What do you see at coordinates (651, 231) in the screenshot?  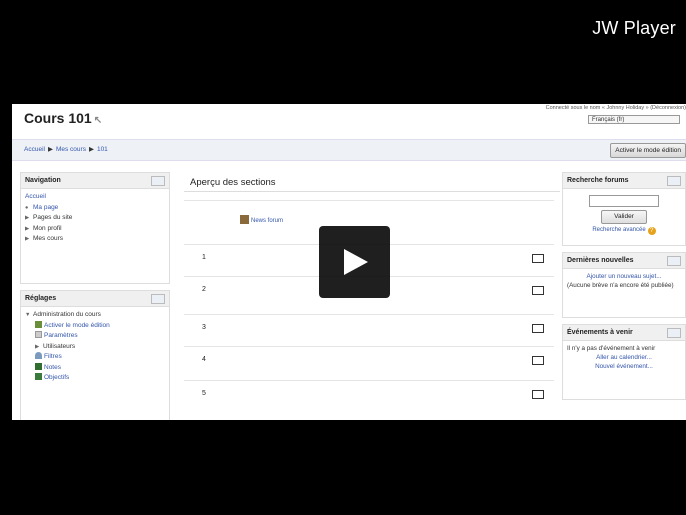 I see `help-icon: ?` at bounding box center [651, 231].